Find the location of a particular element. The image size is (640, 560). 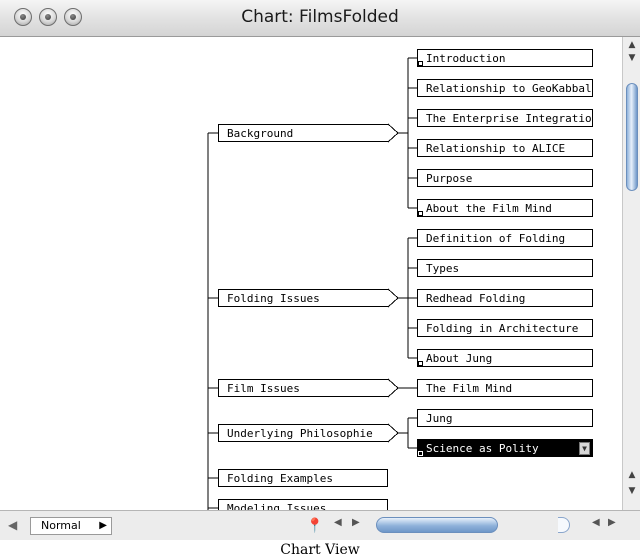

pin-icon: 📍 is located at coordinates (315, 526).